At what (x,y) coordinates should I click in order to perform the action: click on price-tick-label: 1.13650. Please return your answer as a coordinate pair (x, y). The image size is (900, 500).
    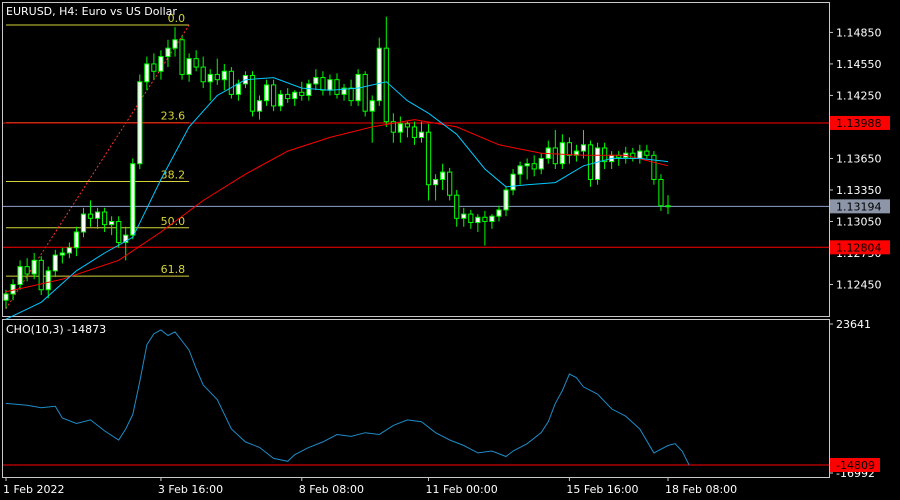
    Looking at the image, I should click on (859, 158).